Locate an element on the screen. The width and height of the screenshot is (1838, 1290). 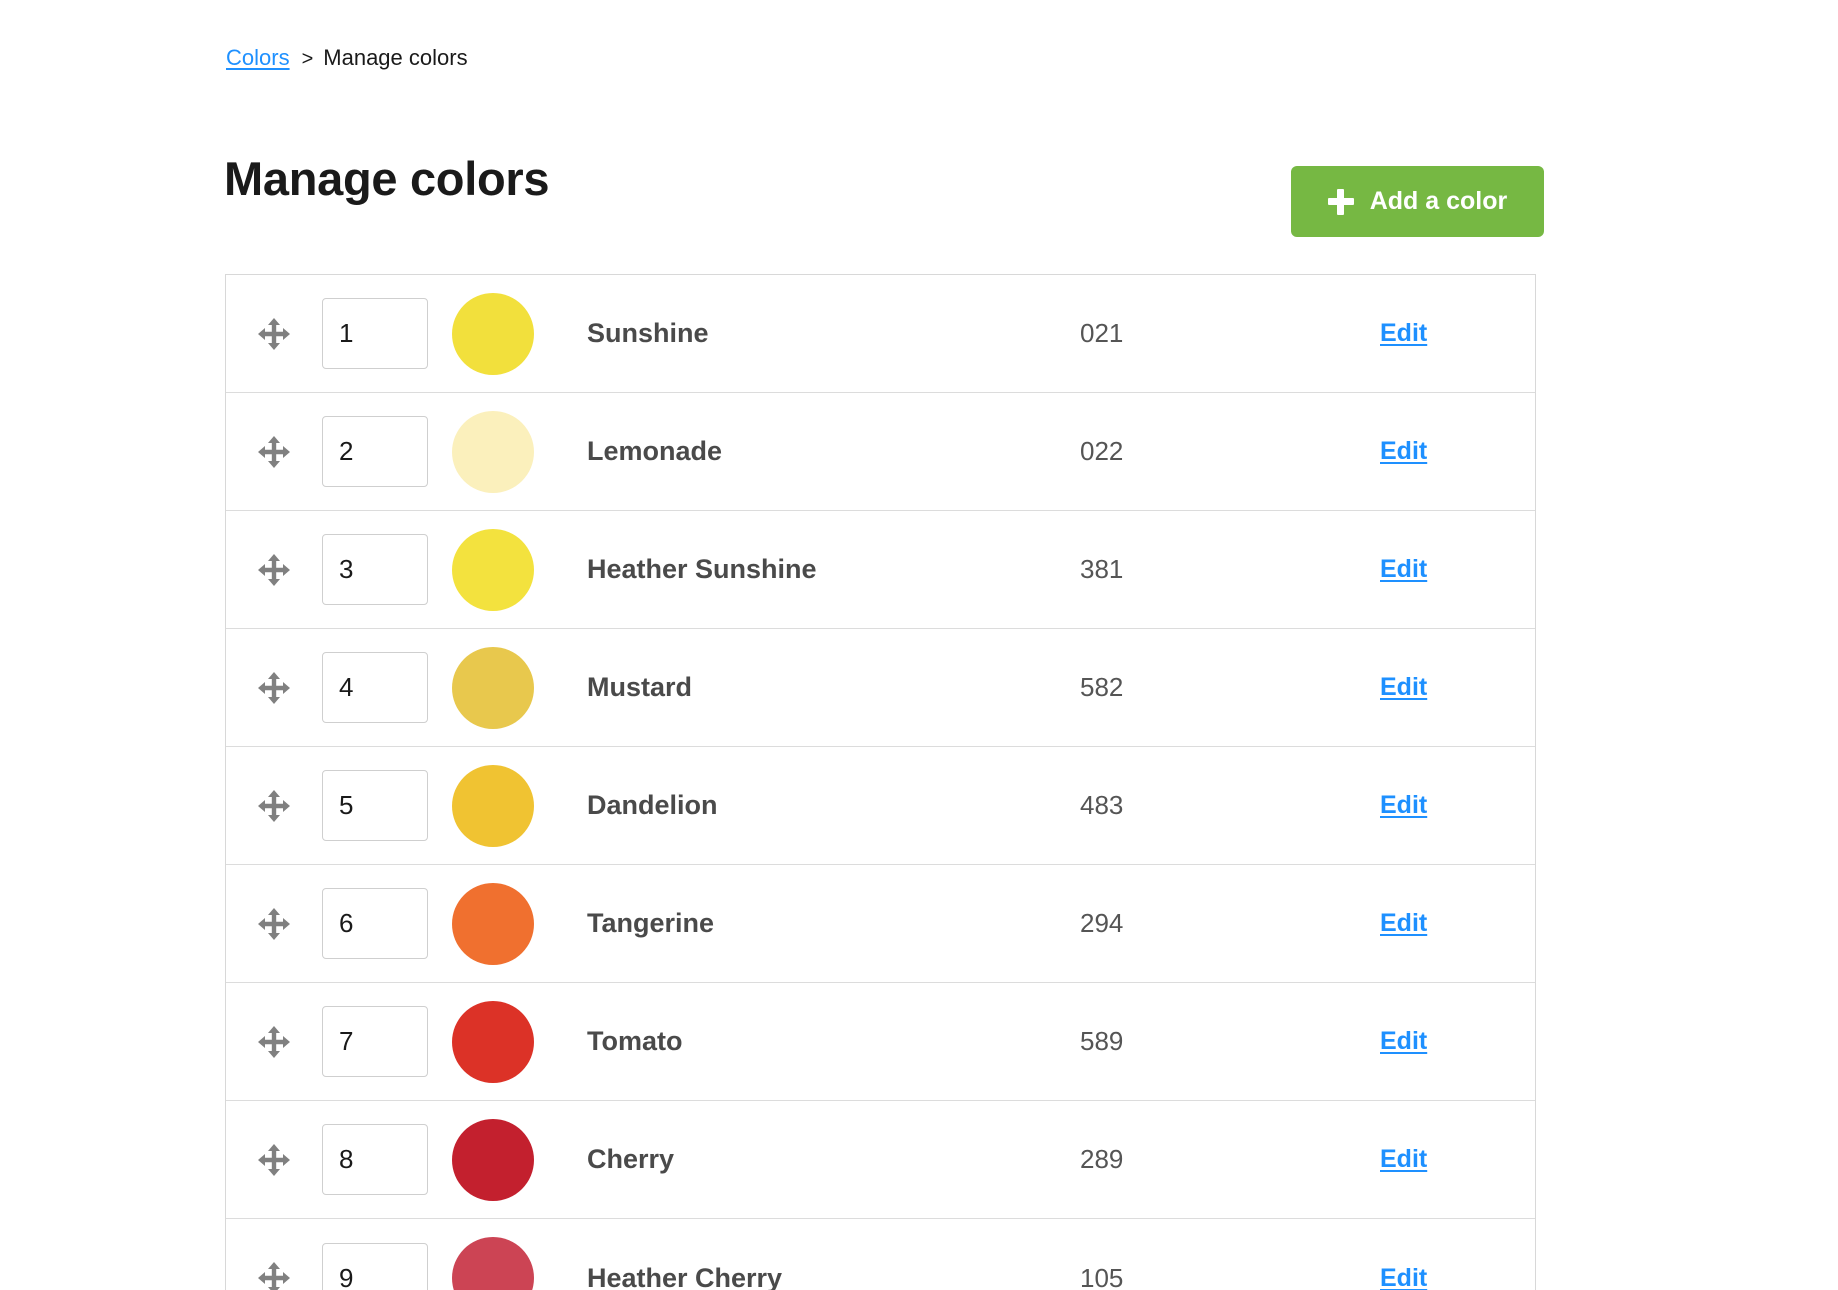
color-name: Heather Sunshine is located at coordinates (702, 569).